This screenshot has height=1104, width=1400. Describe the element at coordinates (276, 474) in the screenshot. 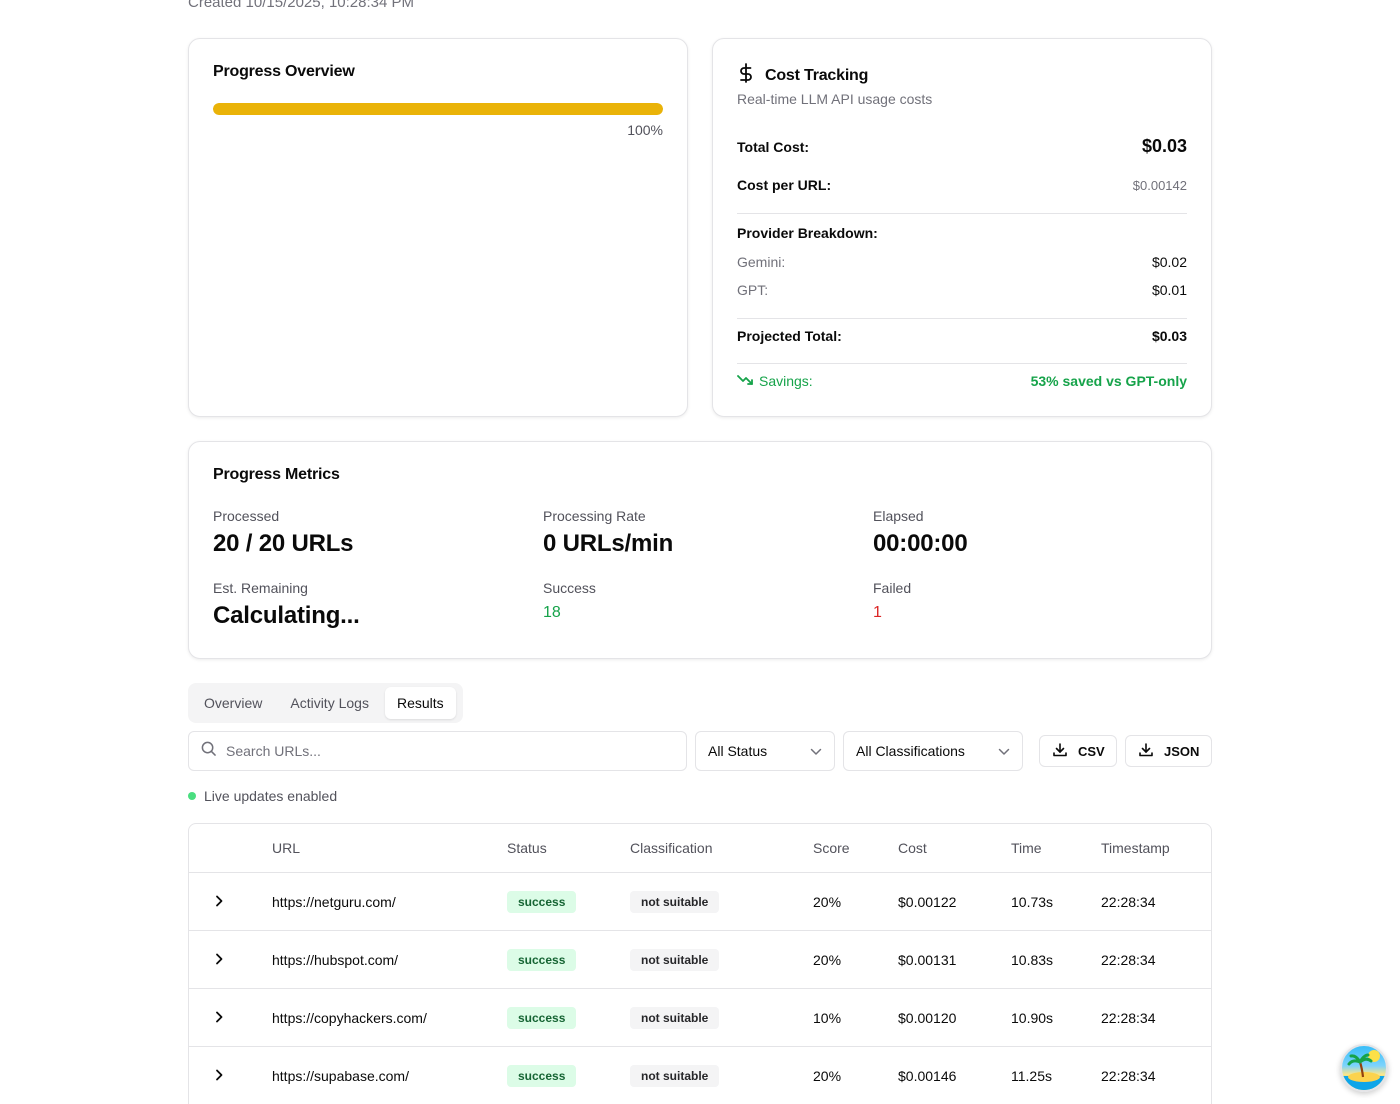

I see `progress-metrics-title: Progress Metrics` at that location.